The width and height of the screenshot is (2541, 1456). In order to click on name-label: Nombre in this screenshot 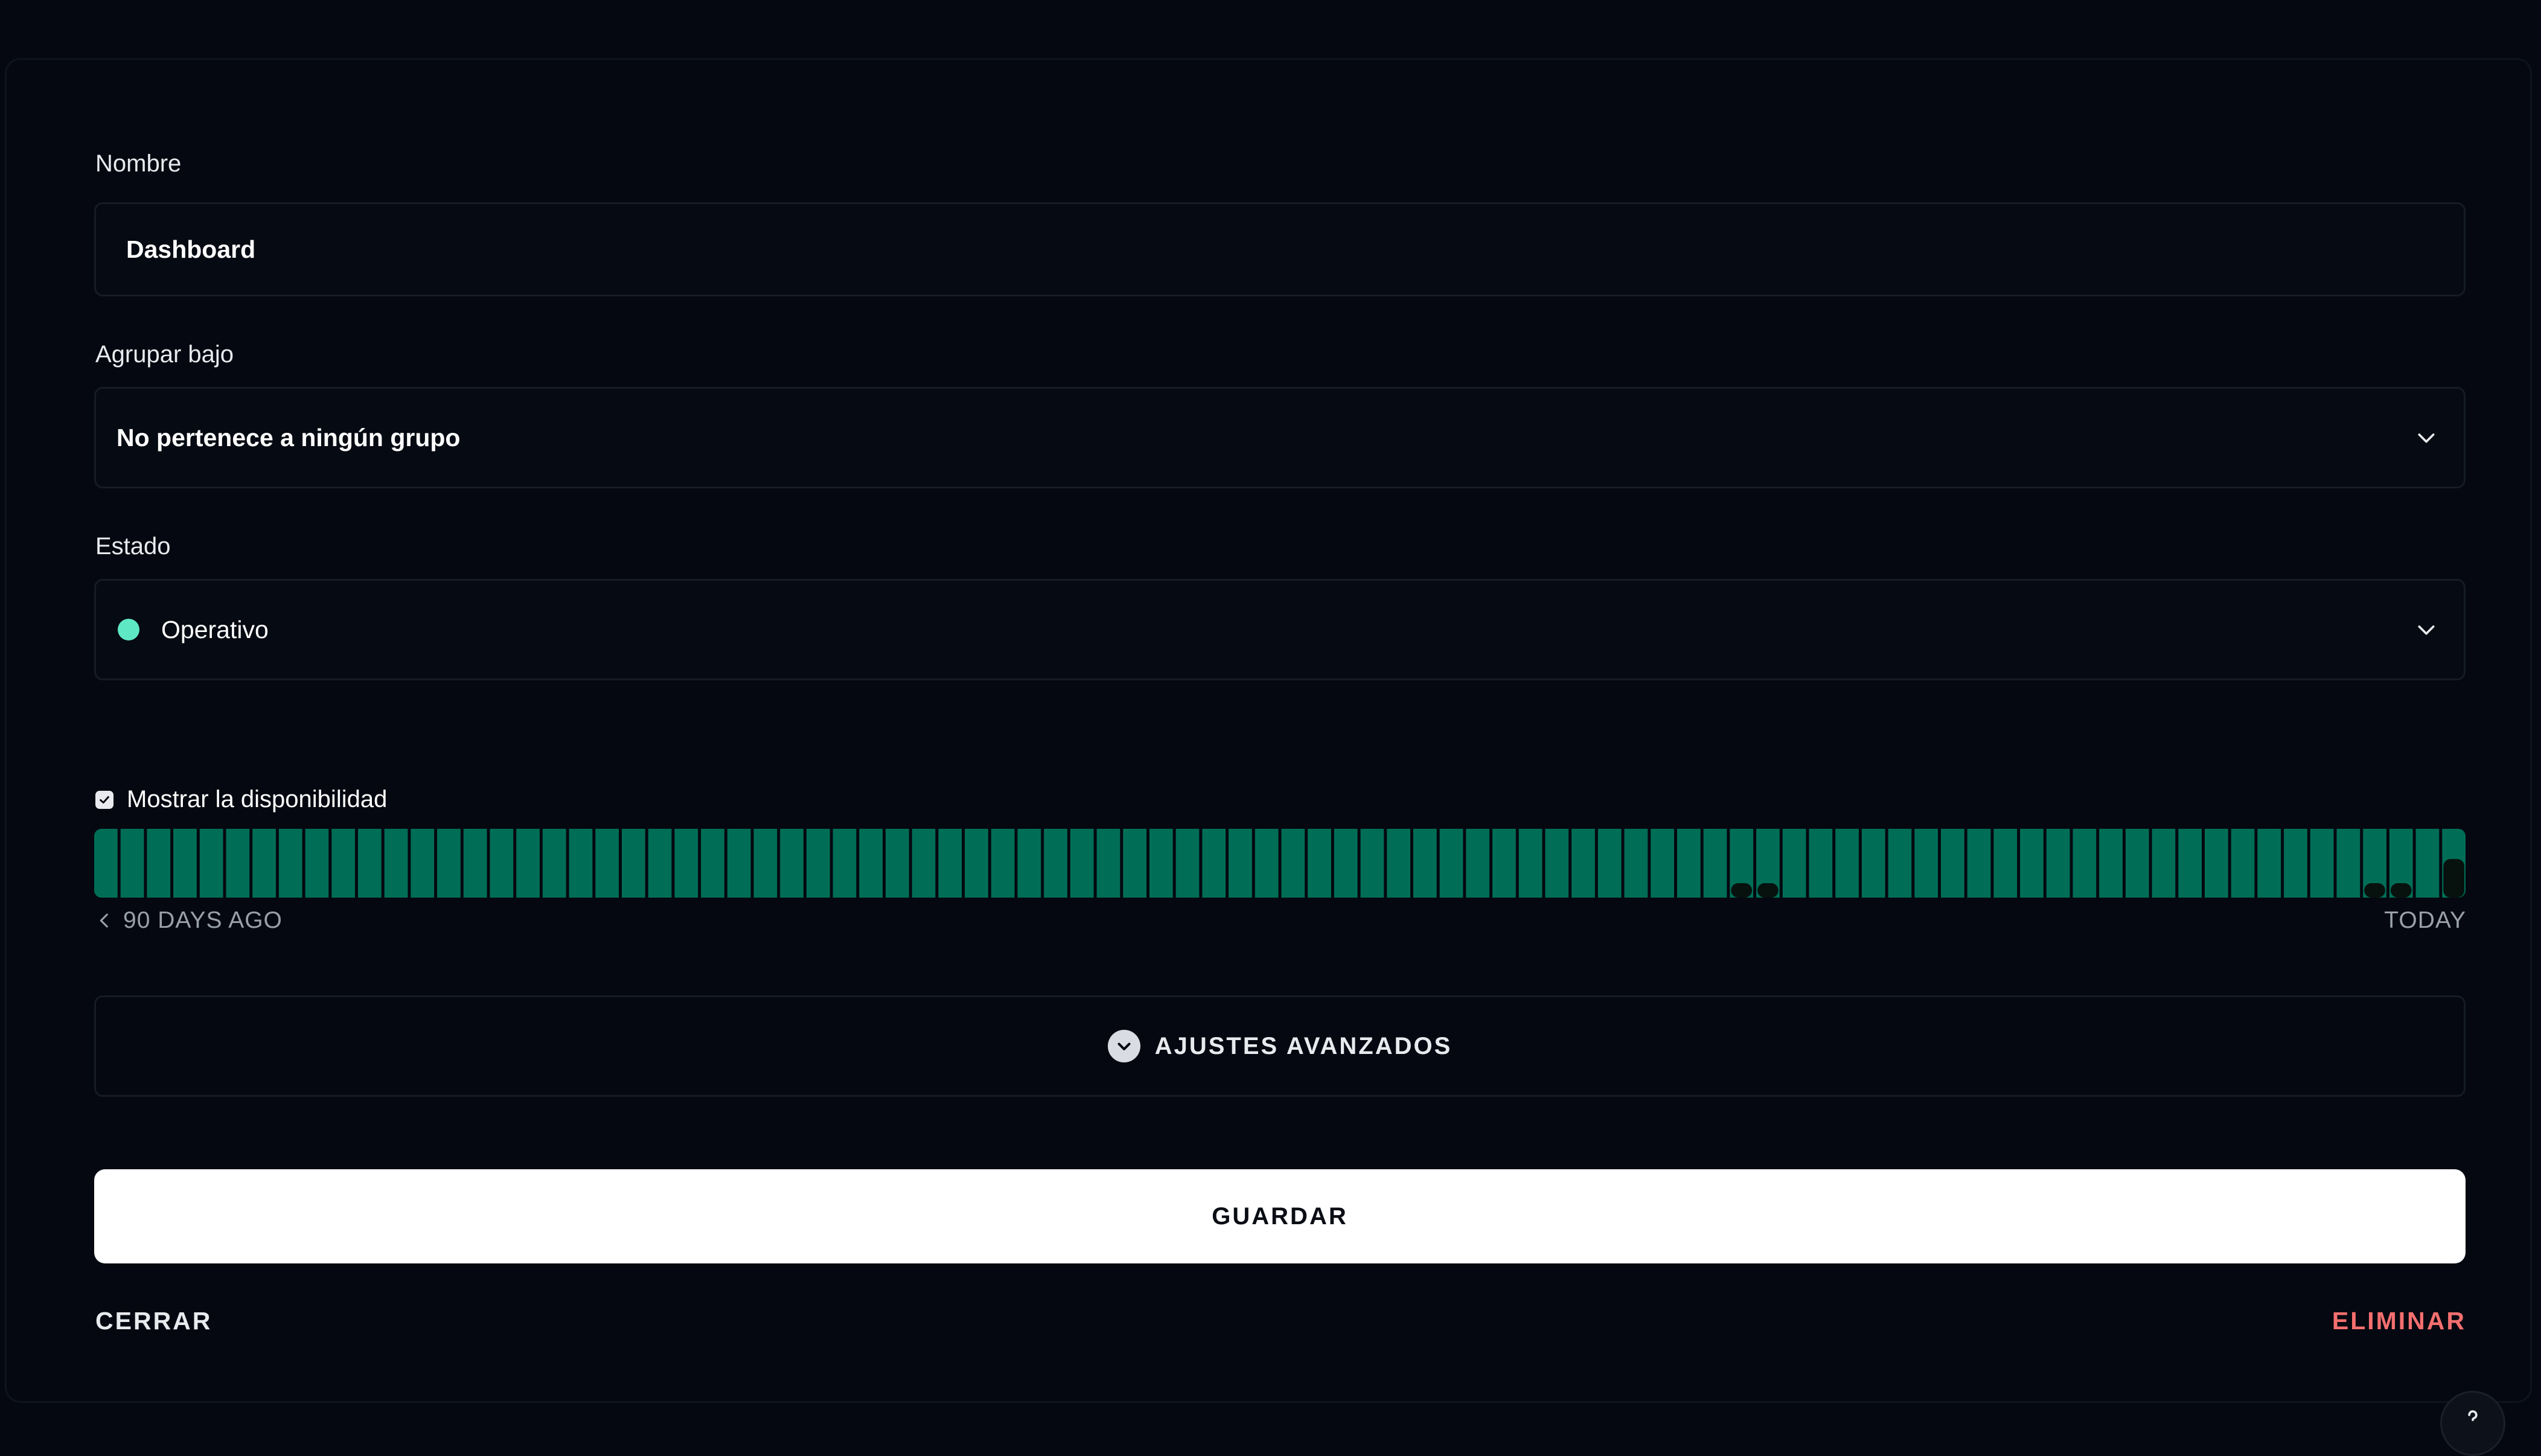, I will do `click(138, 164)`.